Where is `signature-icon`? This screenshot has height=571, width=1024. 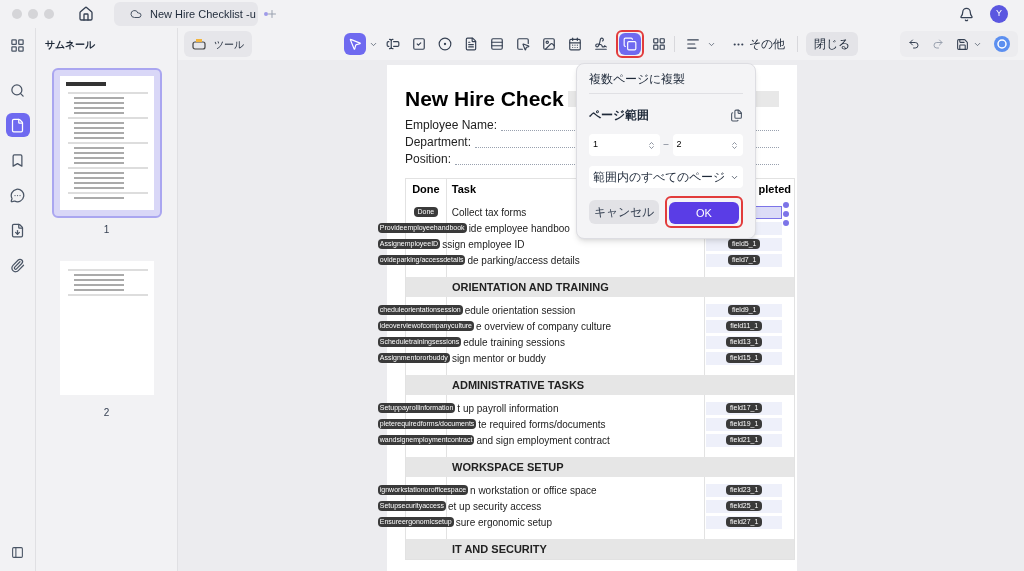 signature-icon is located at coordinates (601, 44).